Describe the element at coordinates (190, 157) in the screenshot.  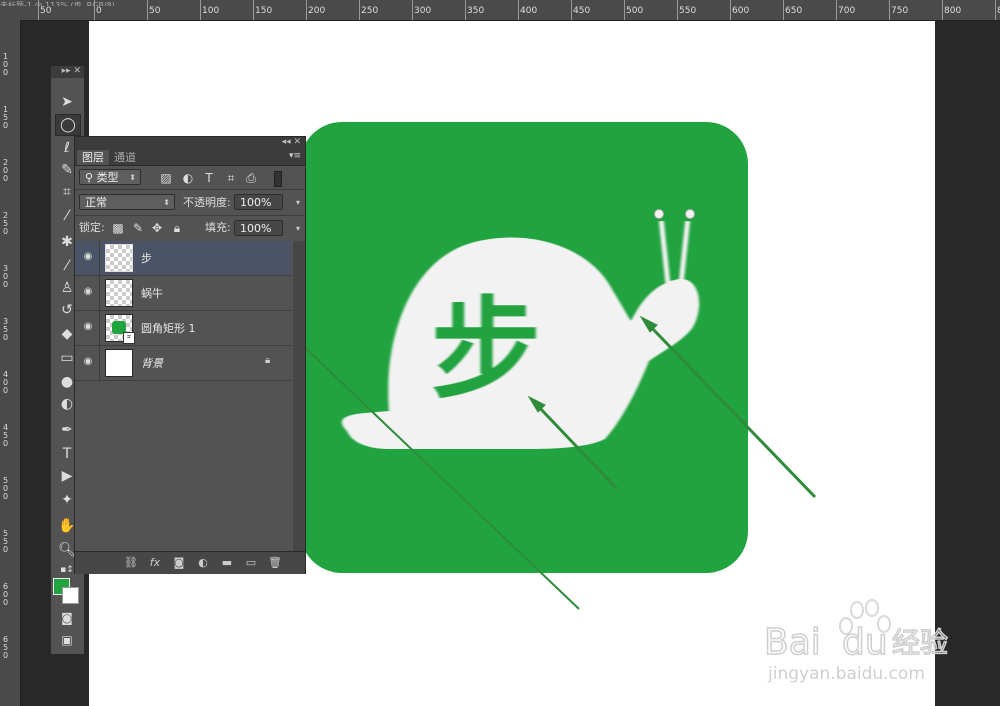
I see `panel-tabs: 图层 通道 ▾≡` at that location.